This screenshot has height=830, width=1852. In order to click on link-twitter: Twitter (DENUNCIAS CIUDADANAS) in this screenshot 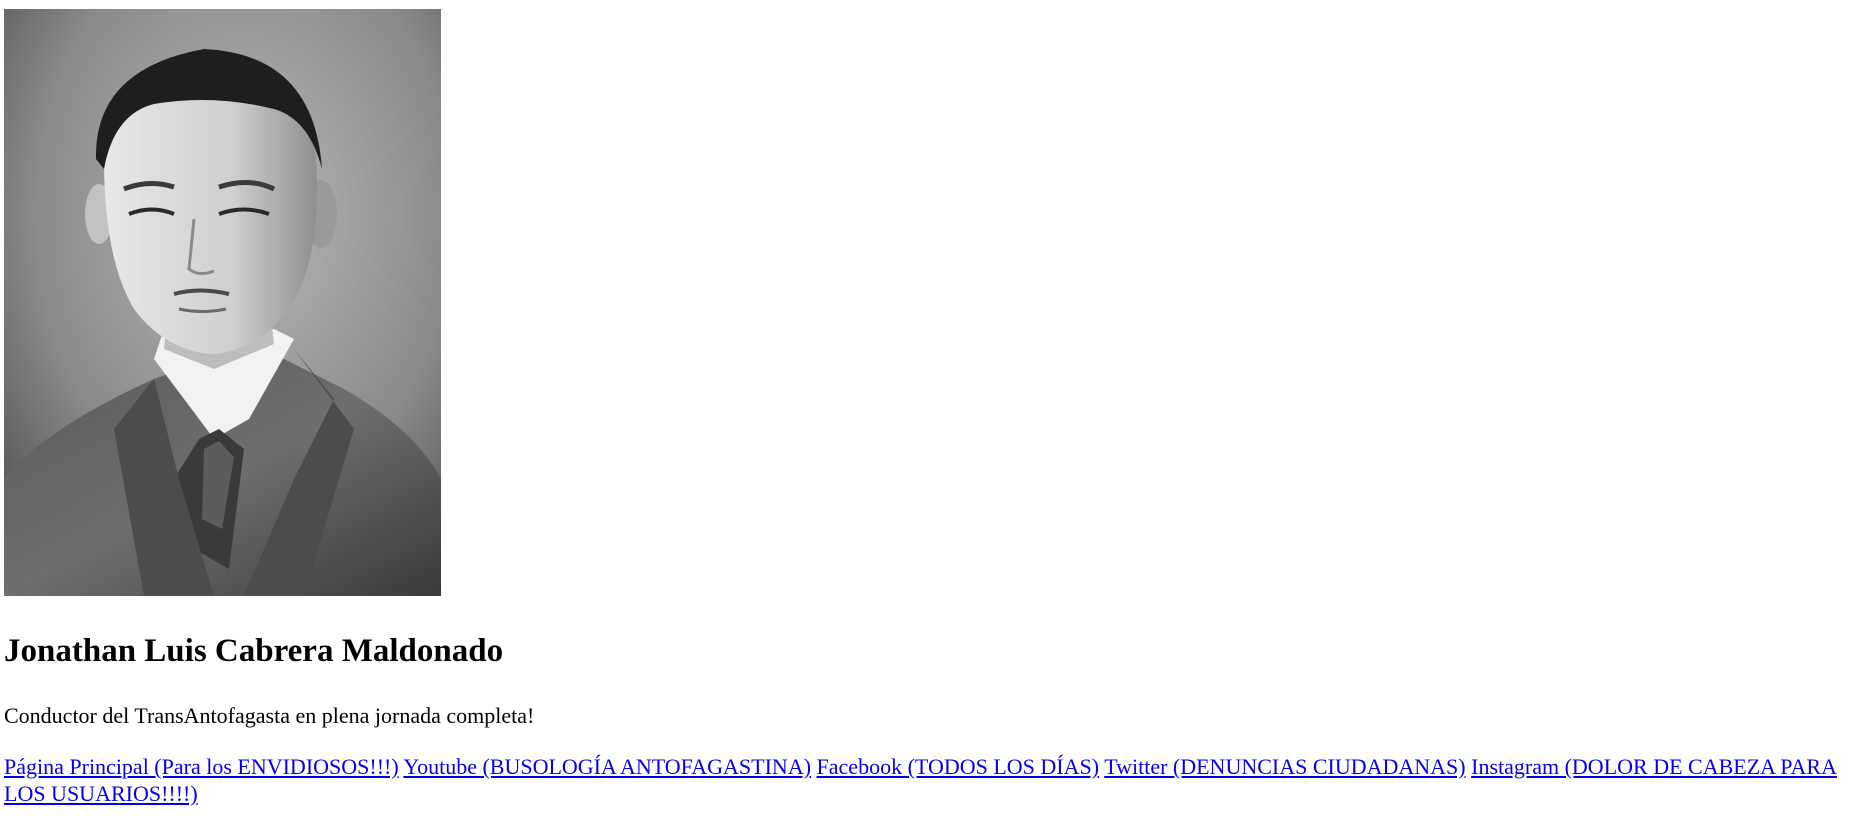, I will do `click(1284, 766)`.